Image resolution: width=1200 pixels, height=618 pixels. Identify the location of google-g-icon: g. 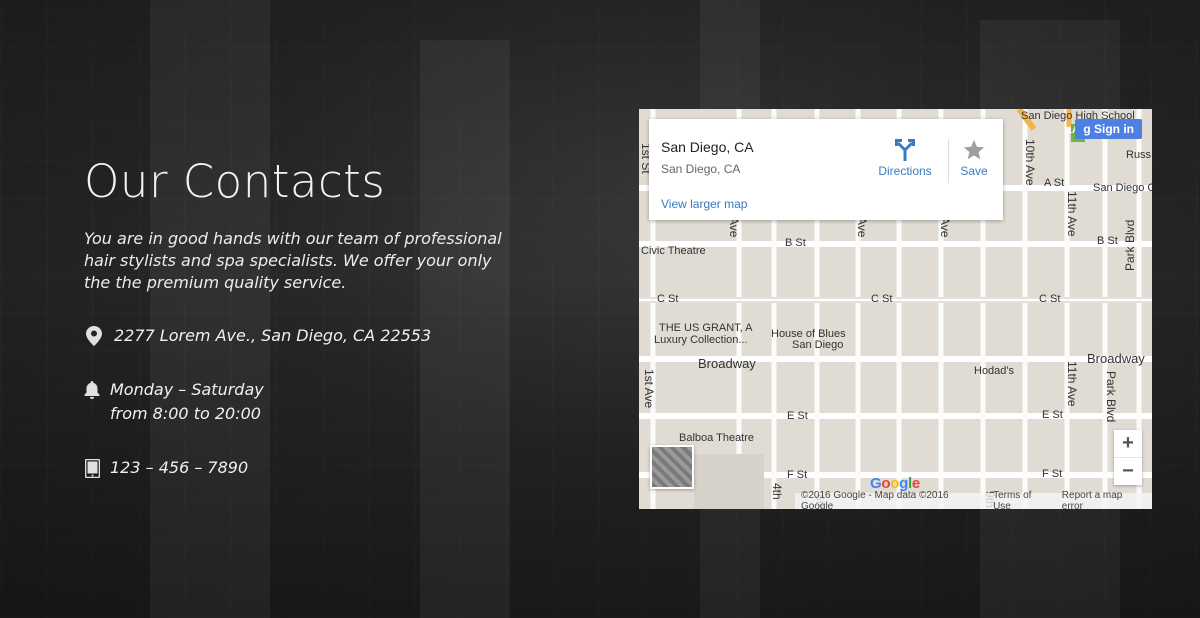
(1088, 129).